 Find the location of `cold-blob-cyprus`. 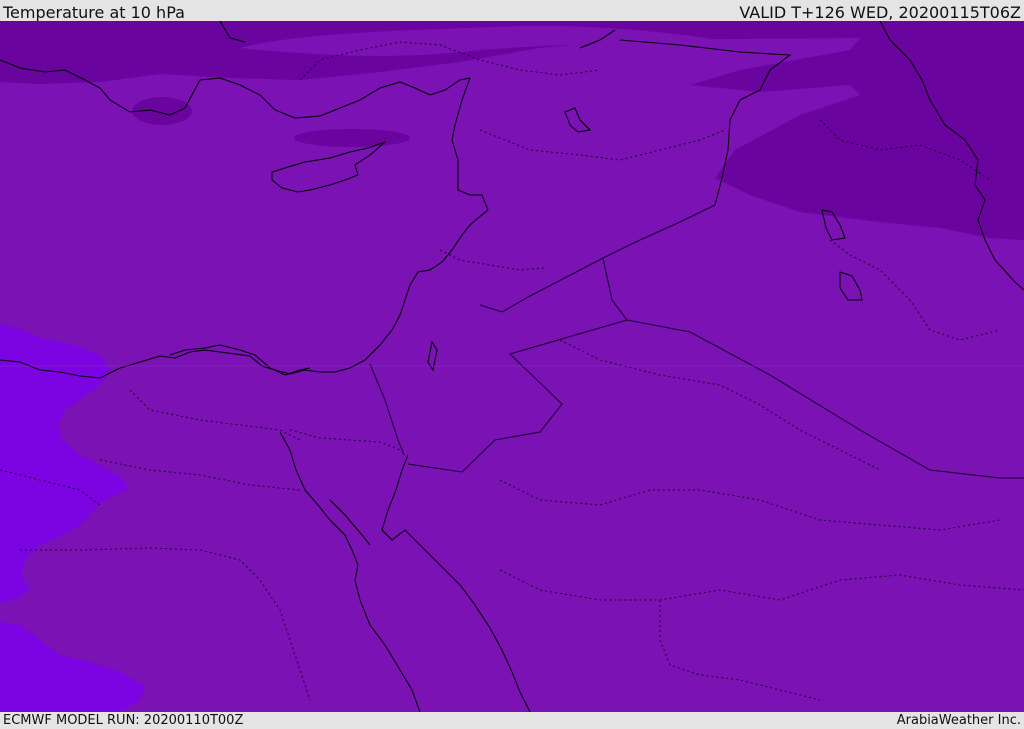

cold-blob-cyprus is located at coordinates (352, 138).